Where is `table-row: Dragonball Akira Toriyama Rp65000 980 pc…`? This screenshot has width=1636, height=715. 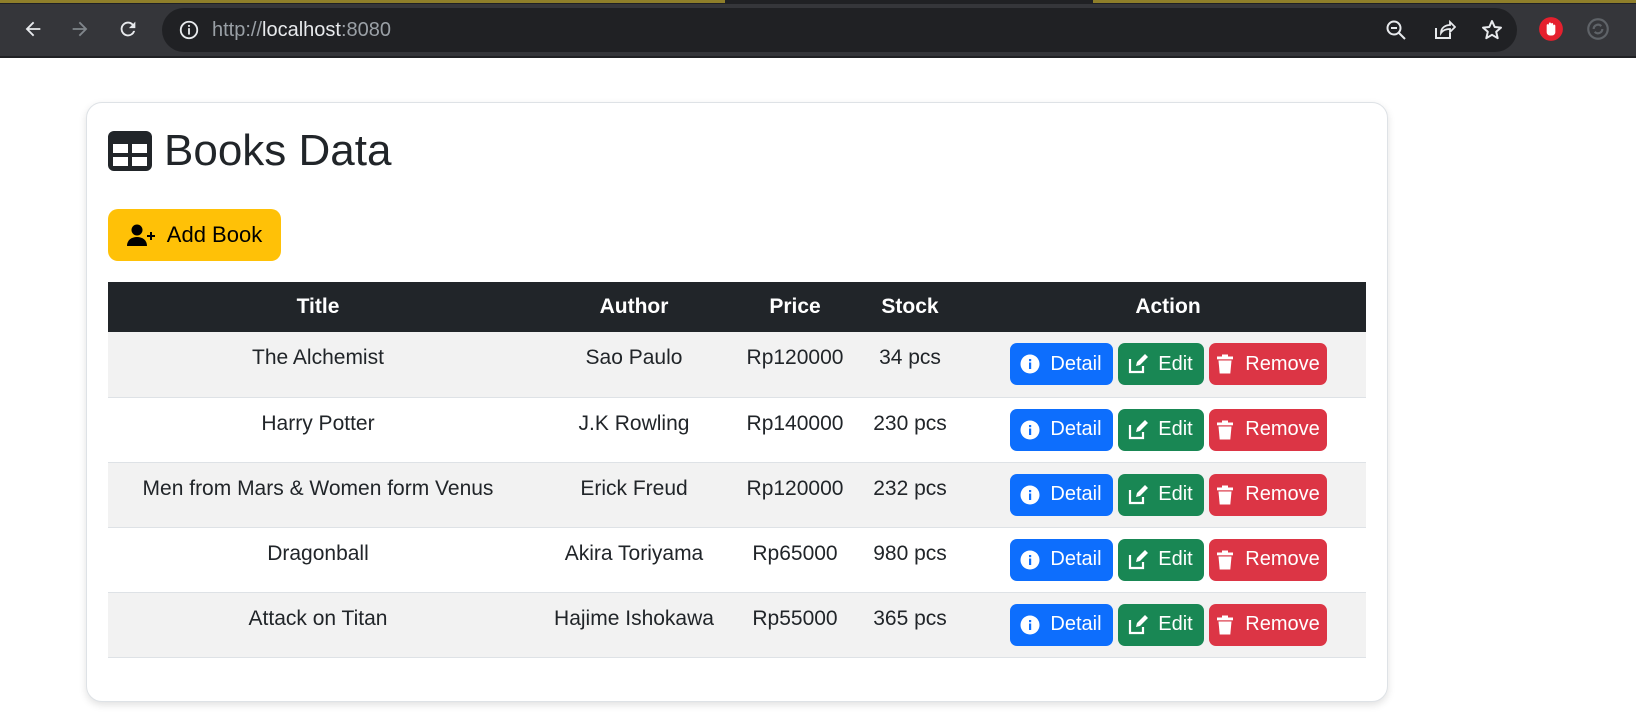 table-row: Dragonball Akira Toriyama Rp65000 980 pc… is located at coordinates (737, 560).